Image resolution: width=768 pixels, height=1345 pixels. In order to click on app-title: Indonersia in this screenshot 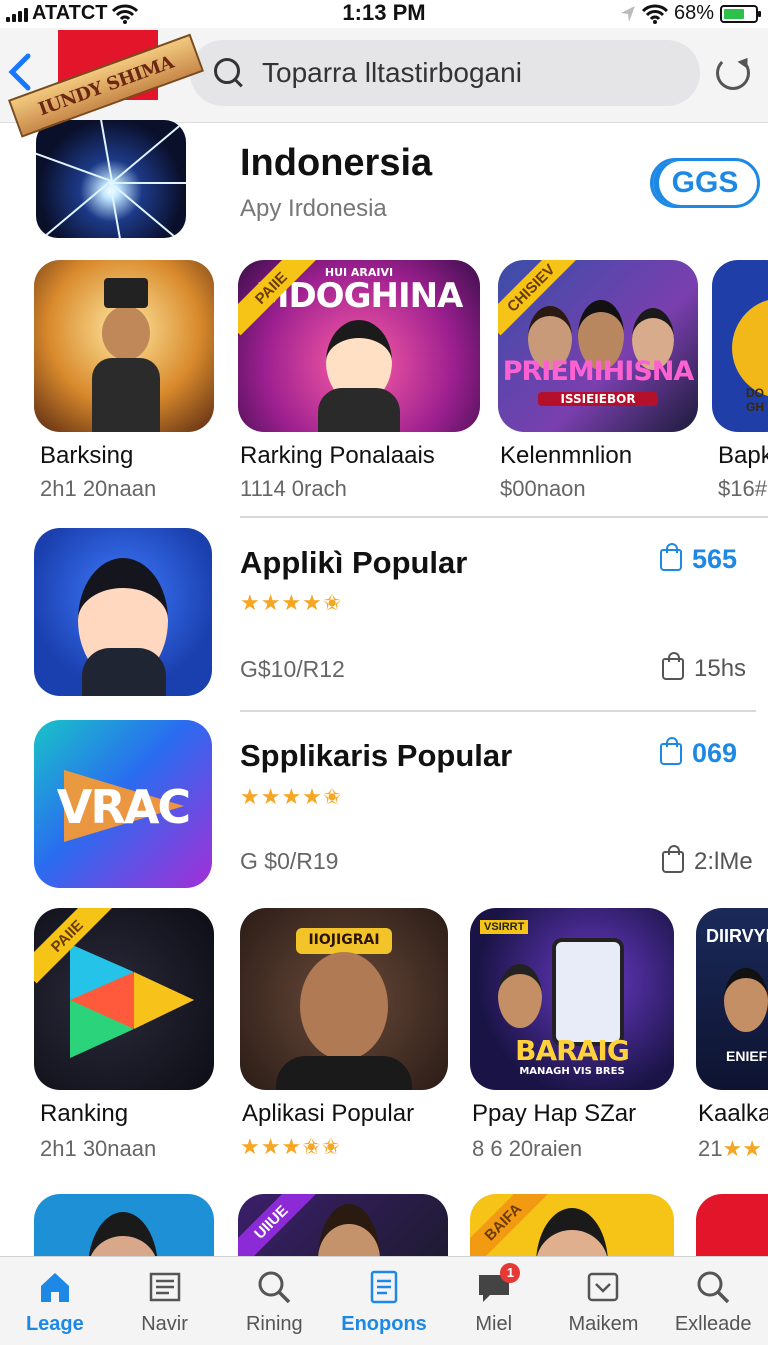, I will do `click(336, 163)`.